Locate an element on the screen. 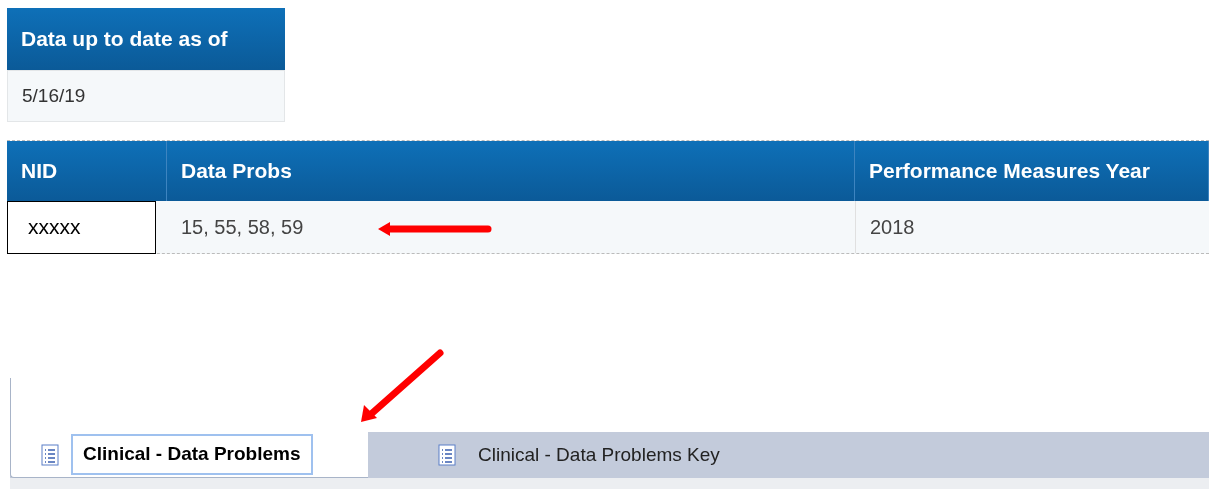 Image resolution: width=1209 pixels, height=489 pixels. column-header: NID is located at coordinates (87, 171).